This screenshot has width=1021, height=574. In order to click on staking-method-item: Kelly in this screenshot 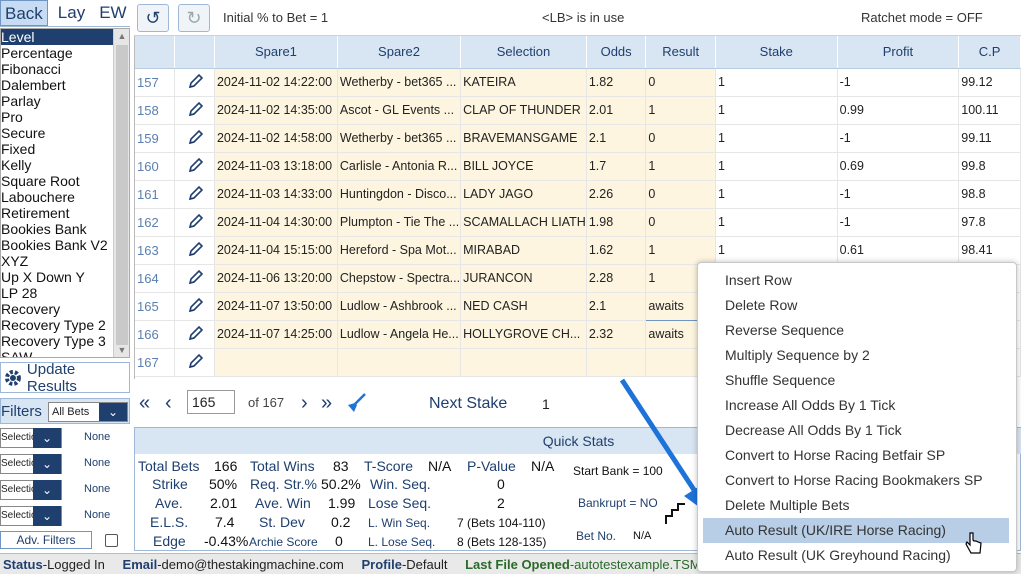, I will do `click(65, 165)`.